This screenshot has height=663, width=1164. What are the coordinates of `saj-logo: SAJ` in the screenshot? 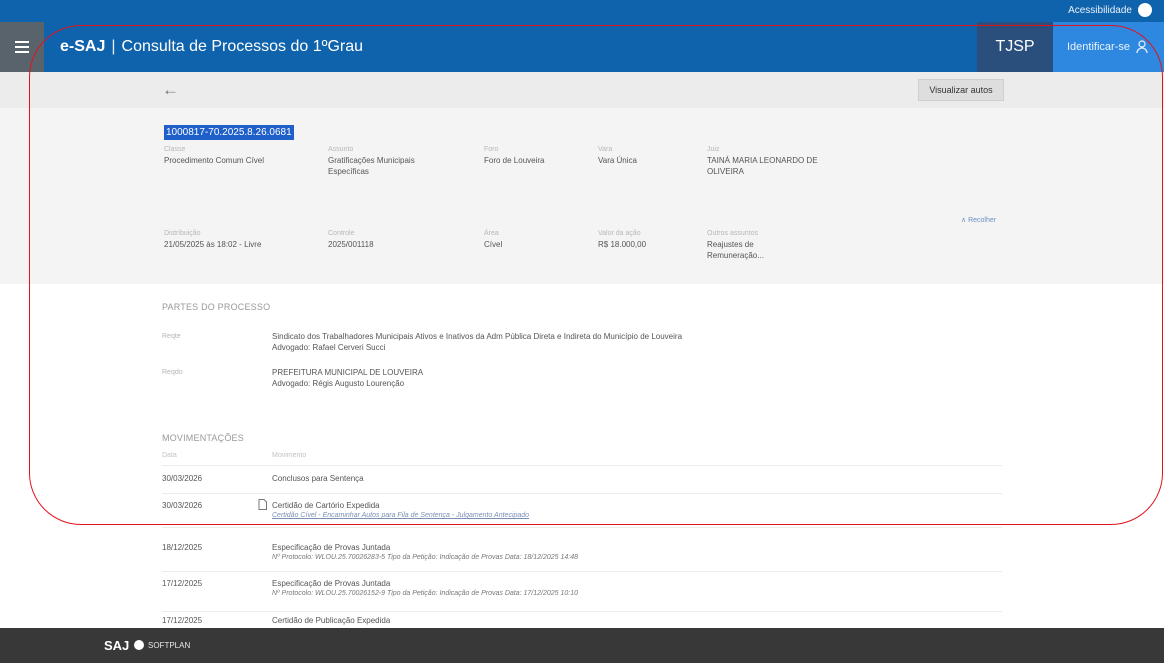 It's located at (117, 645).